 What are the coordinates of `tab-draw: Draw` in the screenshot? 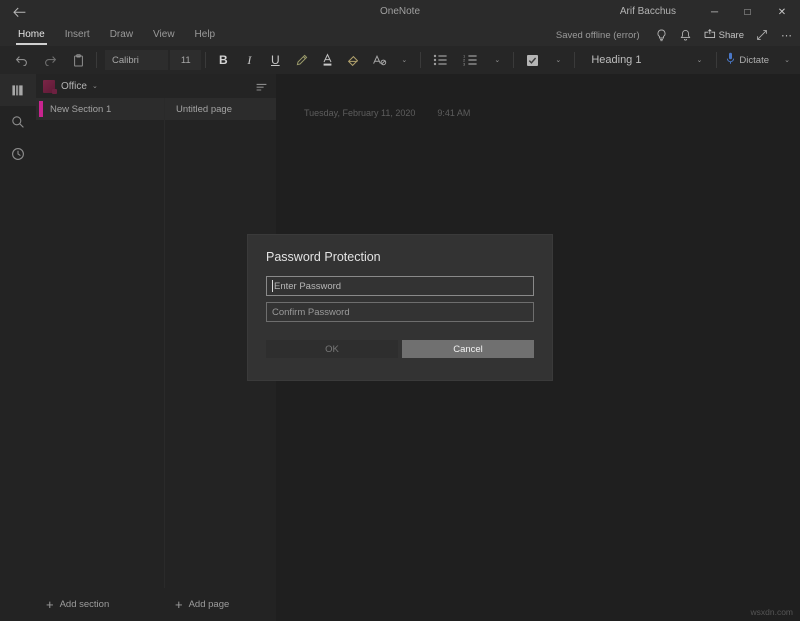 It's located at (121, 35).